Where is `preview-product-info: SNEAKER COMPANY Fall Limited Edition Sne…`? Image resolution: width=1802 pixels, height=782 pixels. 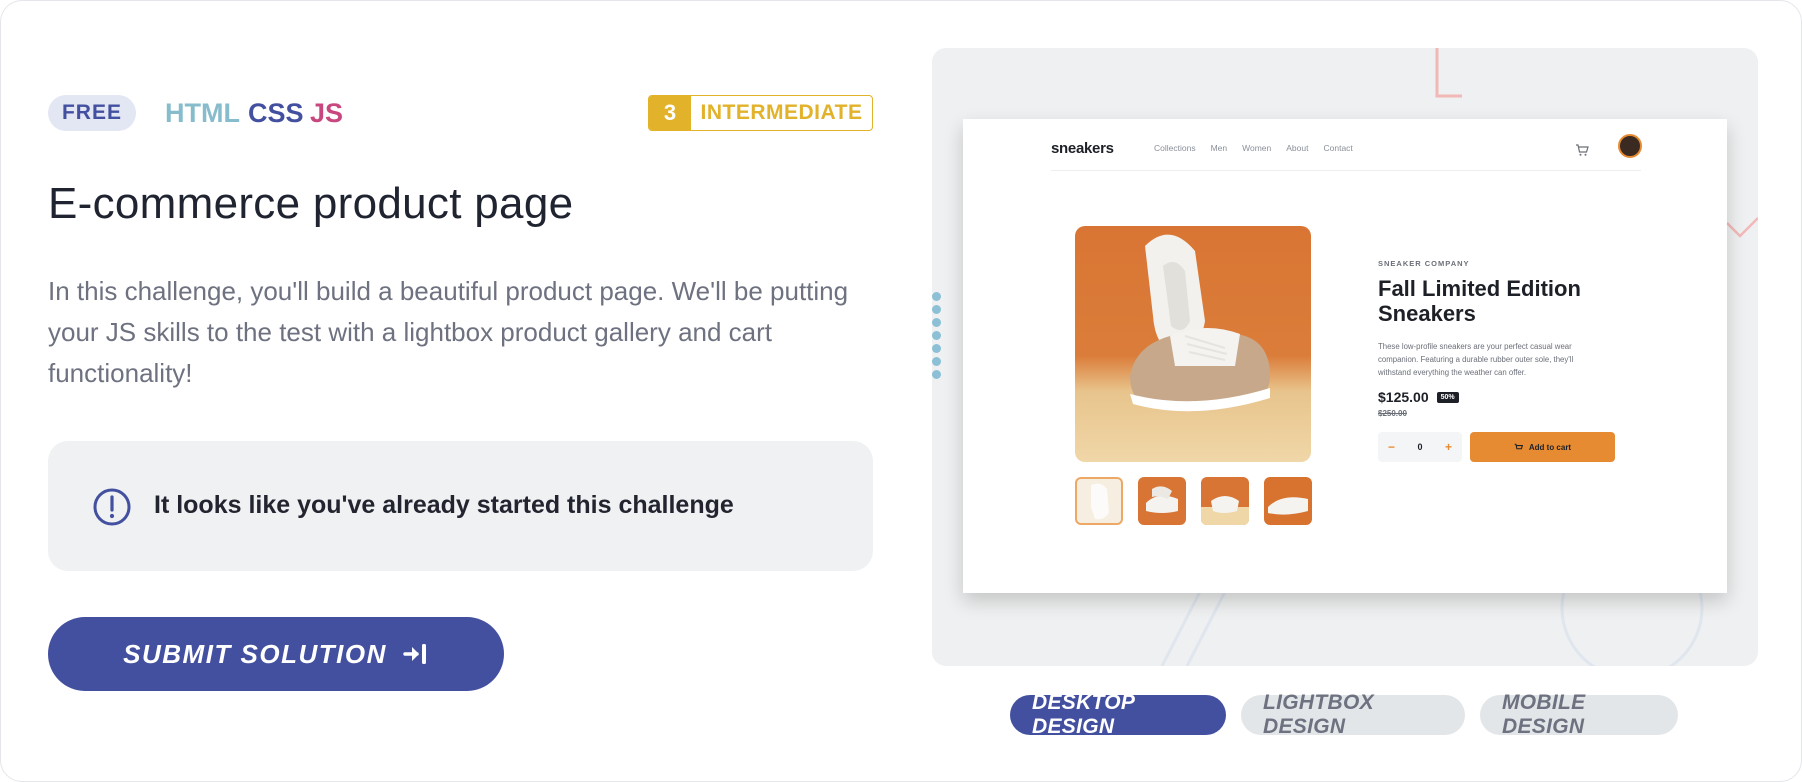
preview-product-info: SNEAKER COMPANY Fall Limited Edition Sne… is located at coordinates (1498, 360).